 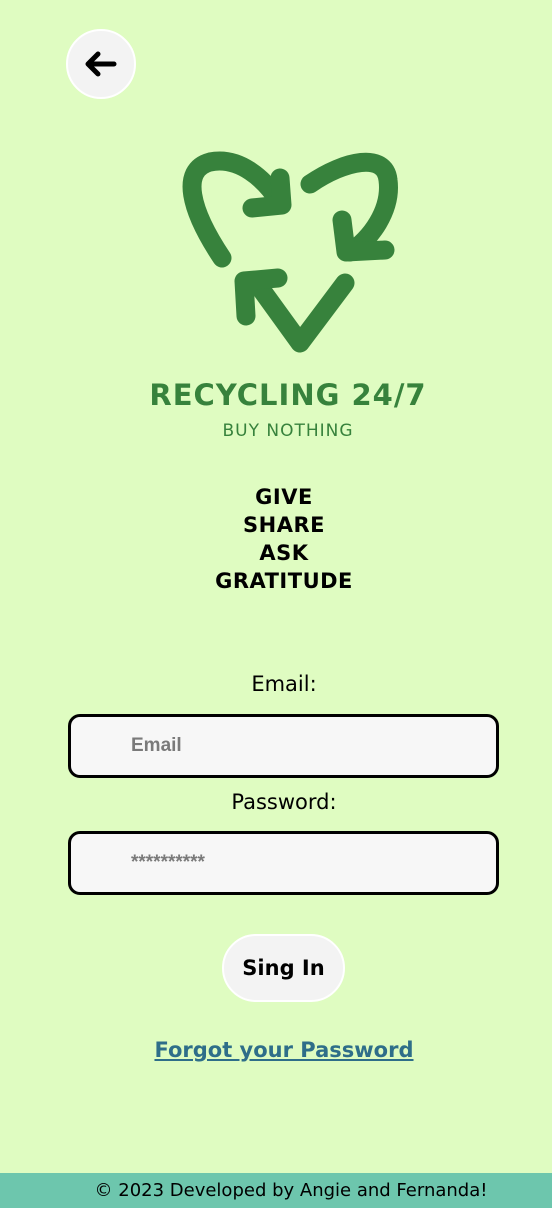 I want to click on password-label: Password:, so click(x=284, y=802).